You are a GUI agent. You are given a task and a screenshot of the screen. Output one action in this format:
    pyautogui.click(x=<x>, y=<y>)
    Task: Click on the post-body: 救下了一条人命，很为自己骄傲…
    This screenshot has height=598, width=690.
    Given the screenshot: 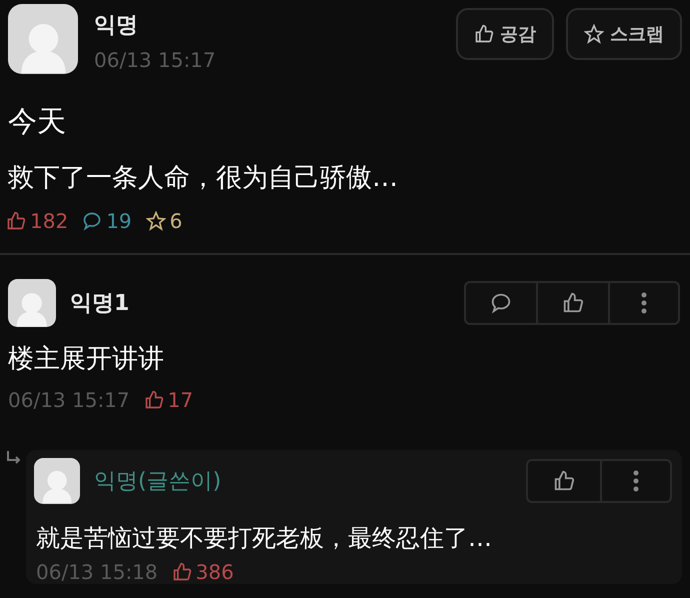 What is the action you would take?
    pyautogui.click(x=203, y=178)
    